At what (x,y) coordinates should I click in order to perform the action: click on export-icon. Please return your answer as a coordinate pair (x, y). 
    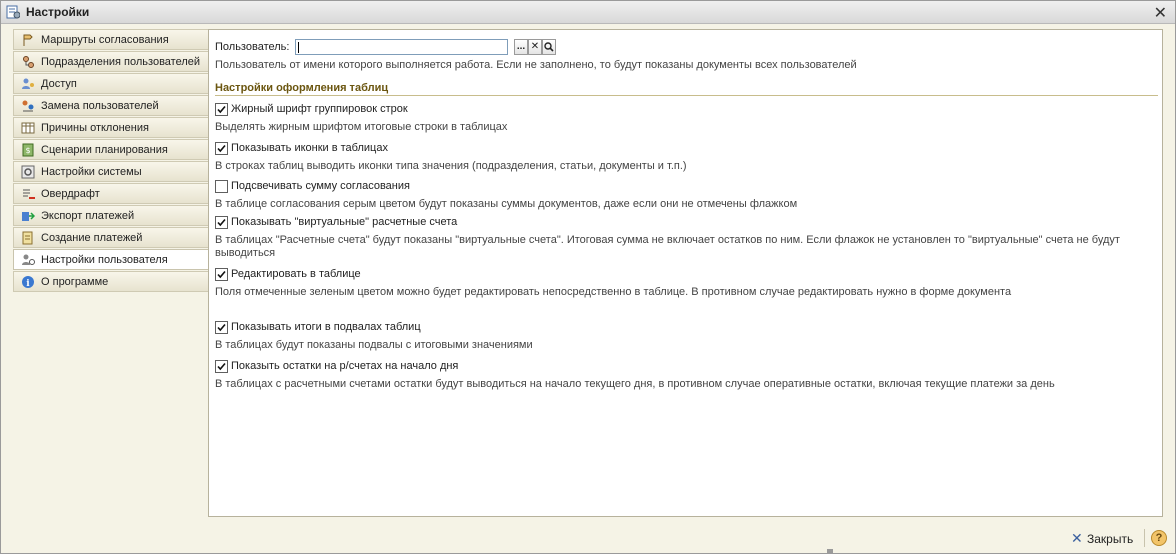
    Looking at the image, I should click on (28, 216).